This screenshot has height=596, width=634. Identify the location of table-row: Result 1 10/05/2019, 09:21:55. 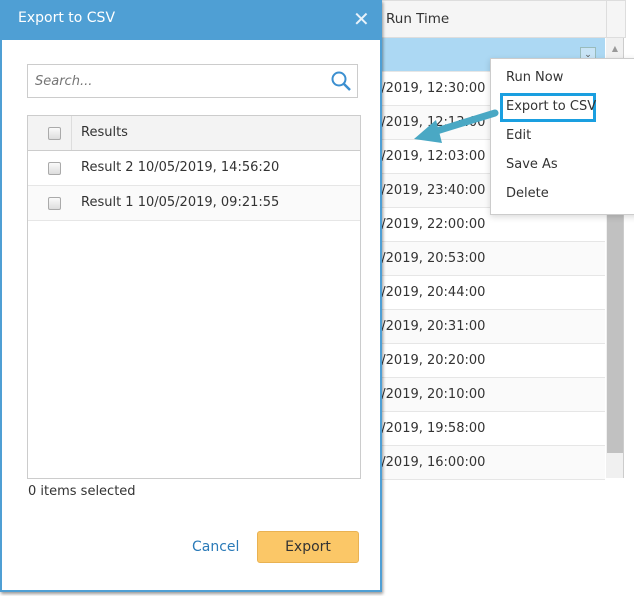
(194, 203).